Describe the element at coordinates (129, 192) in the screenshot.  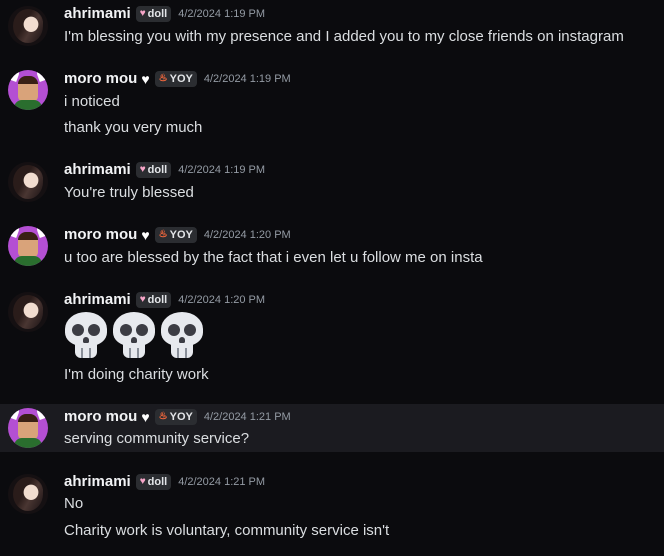
I see `message-text: You're truly blessed` at that location.